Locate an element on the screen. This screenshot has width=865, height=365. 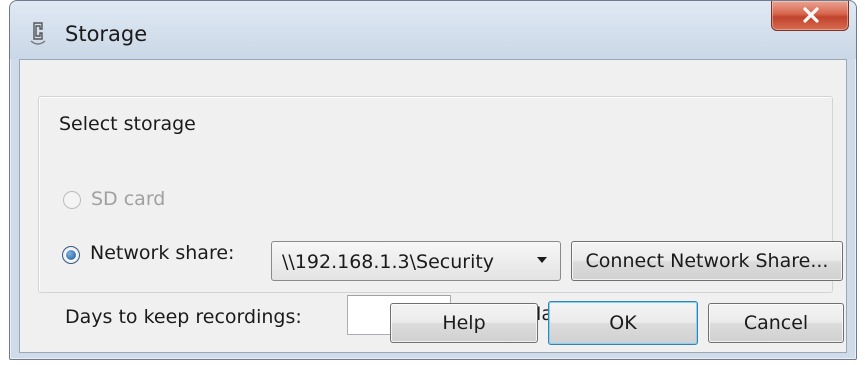
network-share-combobox: \\192.168.1.3\Security is located at coordinates (416, 261).